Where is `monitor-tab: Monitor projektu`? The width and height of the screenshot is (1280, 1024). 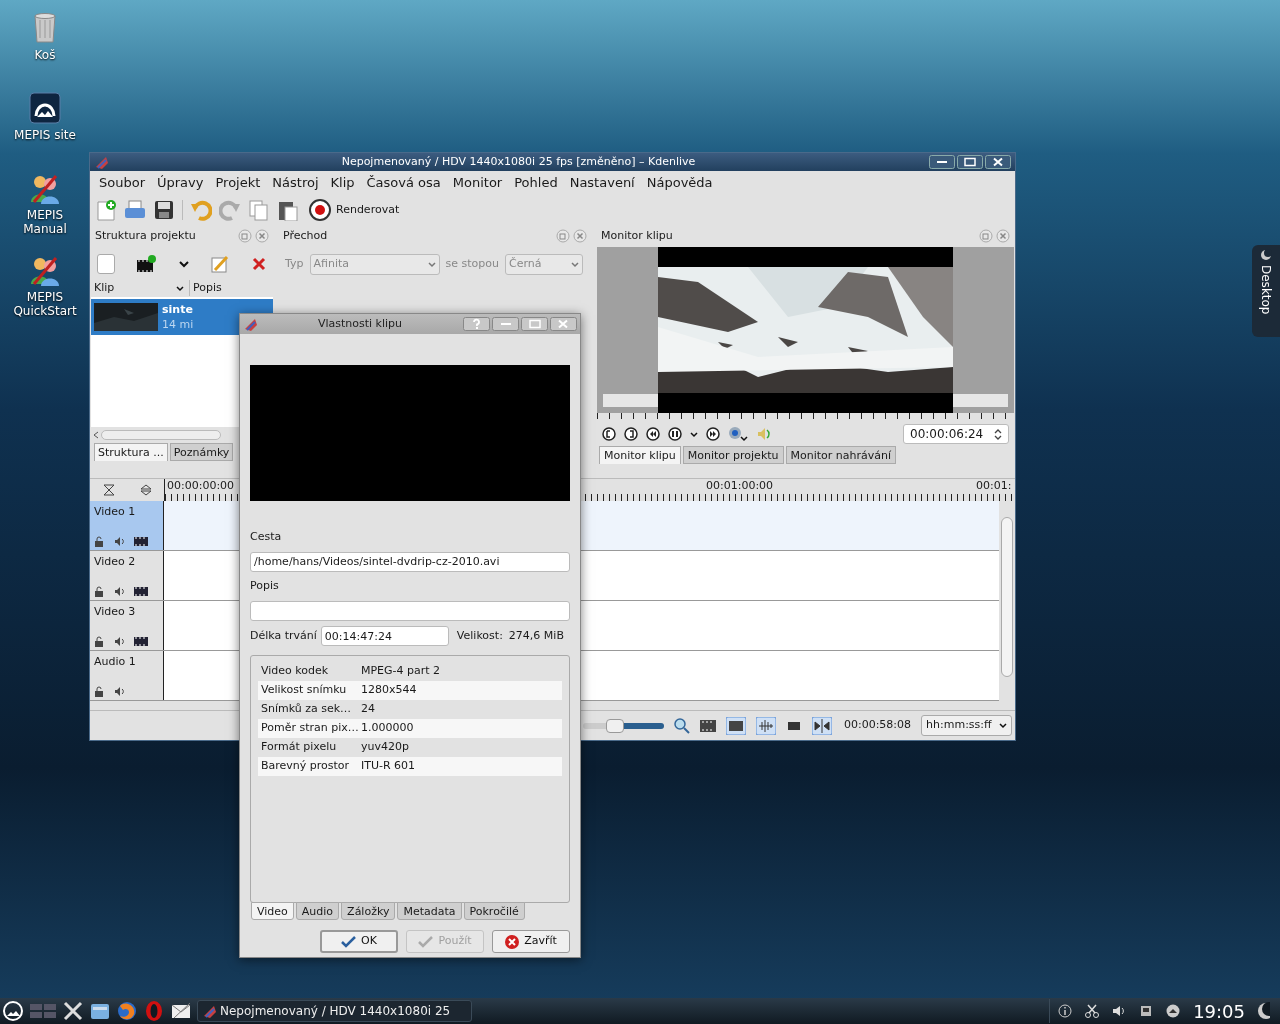 monitor-tab: Monitor projektu is located at coordinates (733, 455).